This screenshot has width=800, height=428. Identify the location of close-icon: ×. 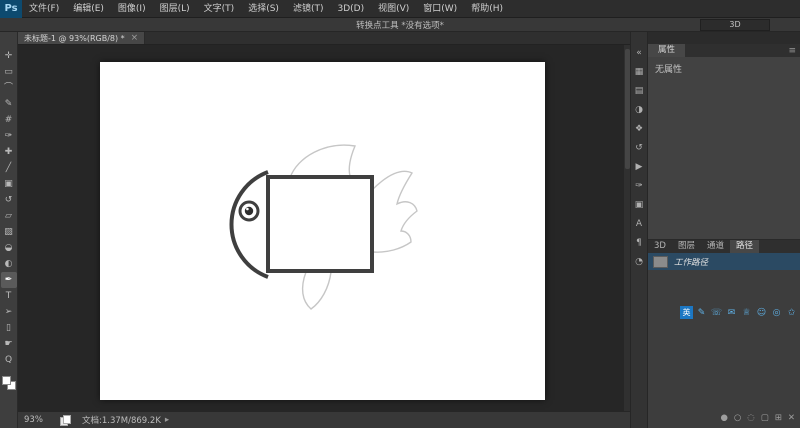
(135, 38).